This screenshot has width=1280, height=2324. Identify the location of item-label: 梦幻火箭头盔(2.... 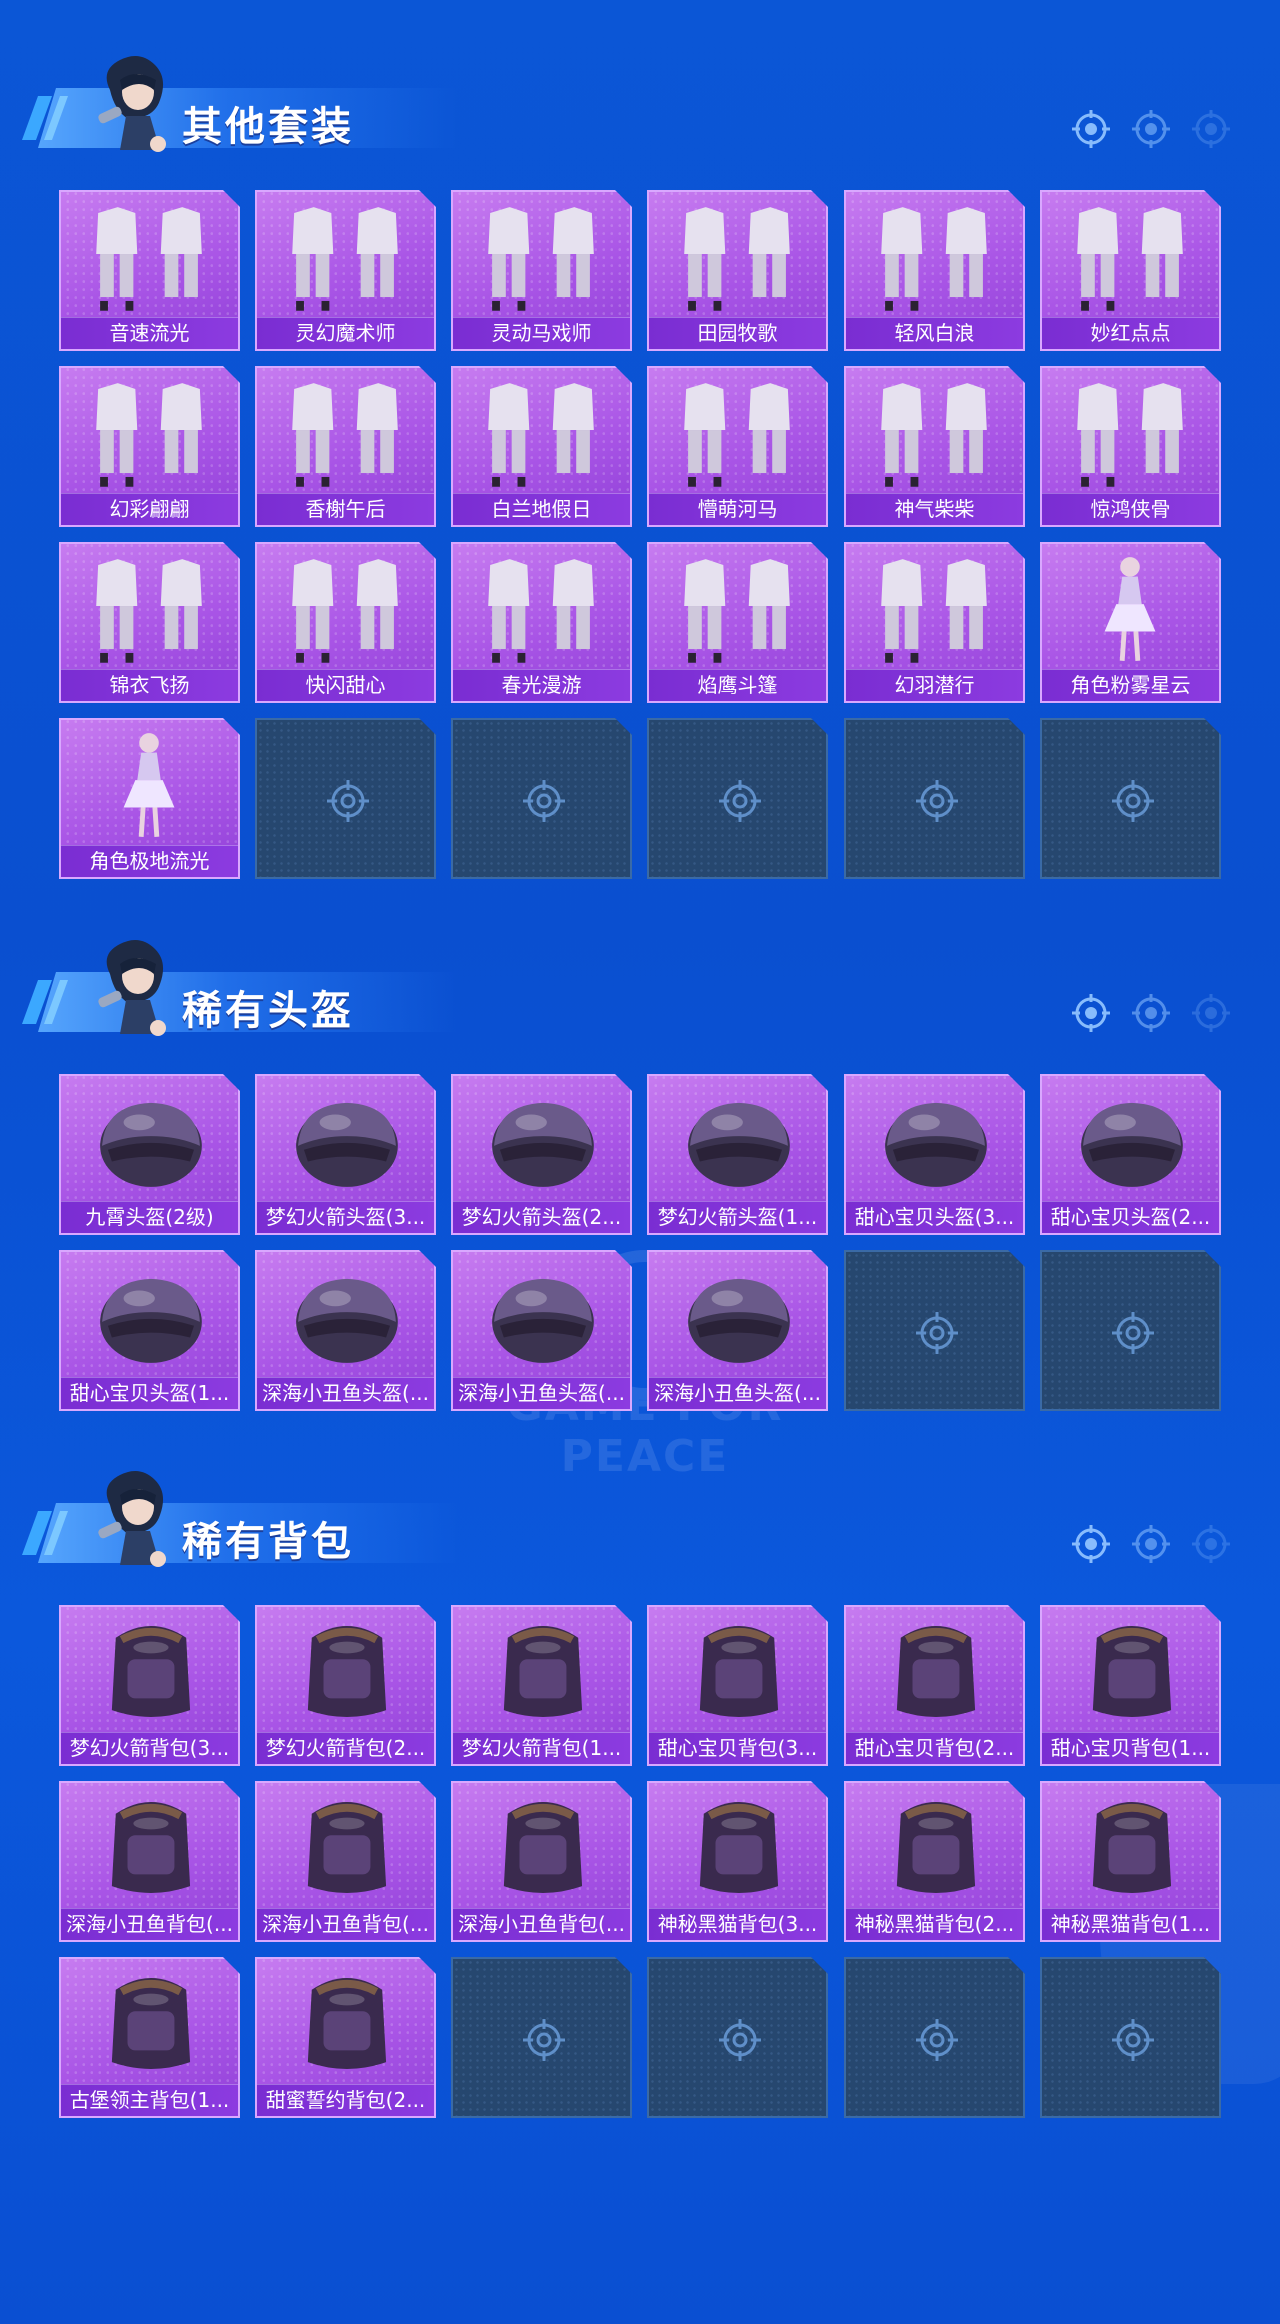
(541, 1217).